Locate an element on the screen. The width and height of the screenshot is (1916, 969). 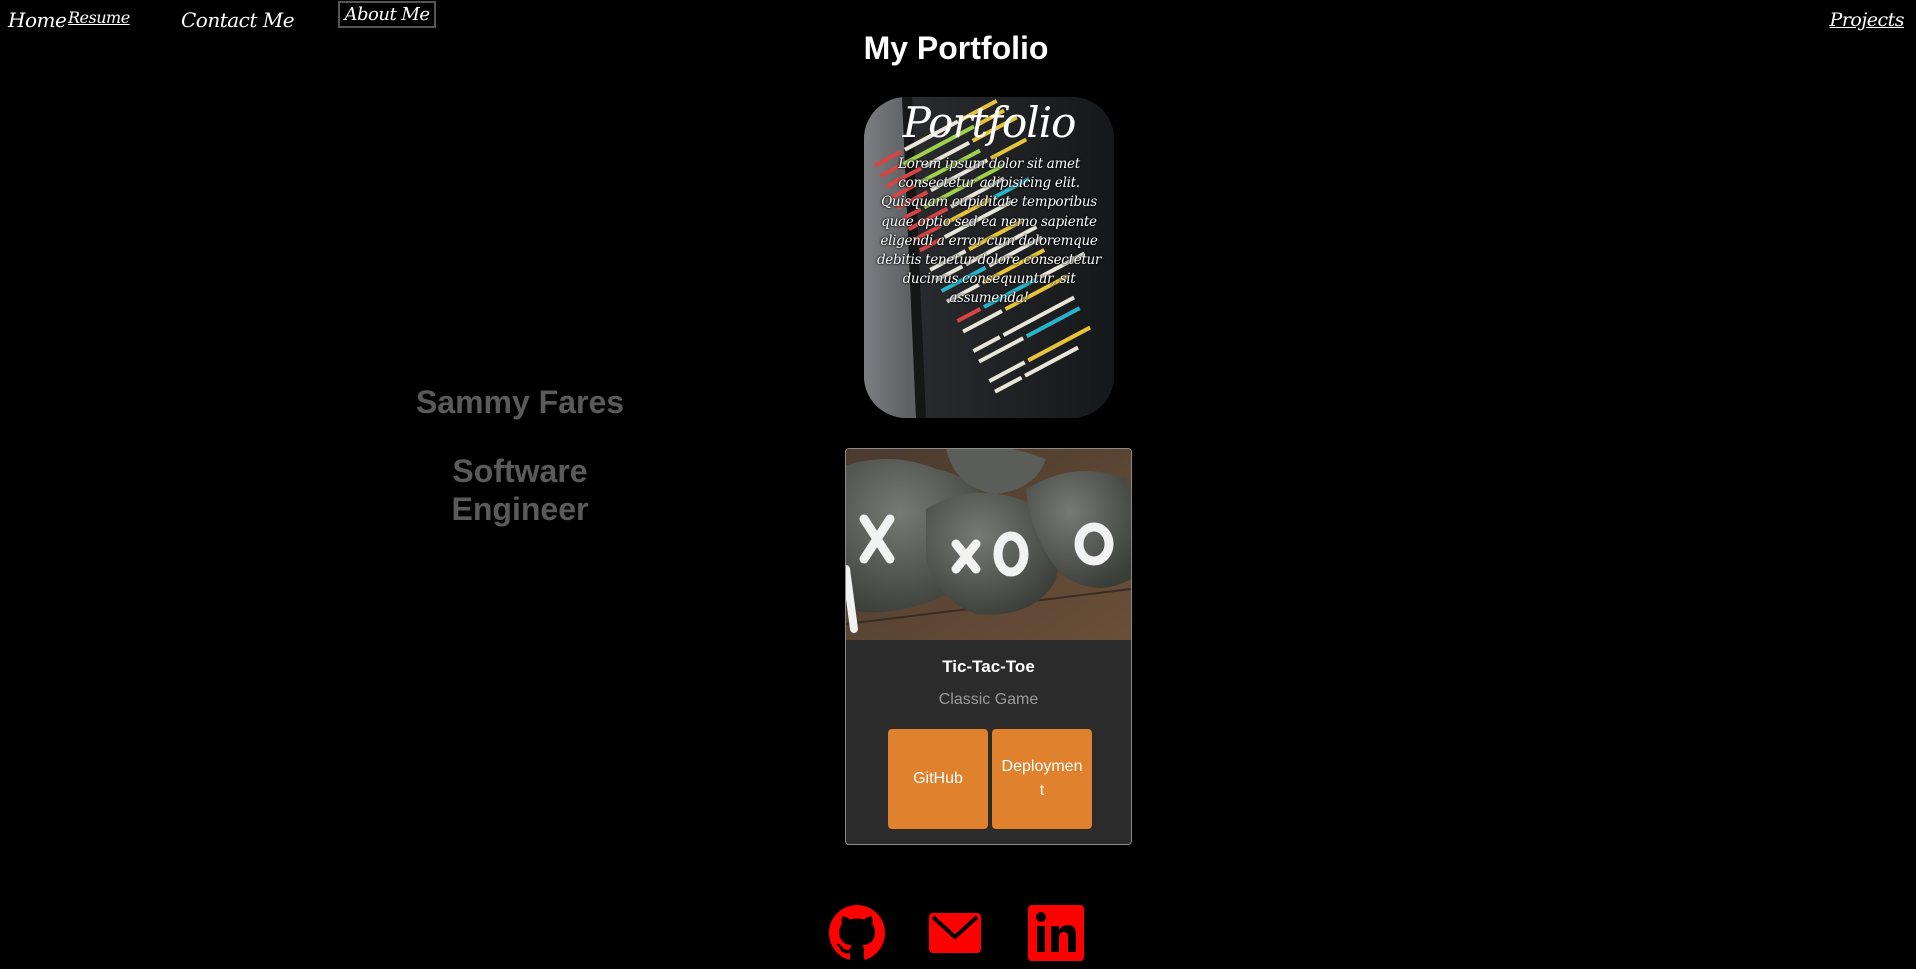
bio-name: Sammy Fares is located at coordinates (520, 402).